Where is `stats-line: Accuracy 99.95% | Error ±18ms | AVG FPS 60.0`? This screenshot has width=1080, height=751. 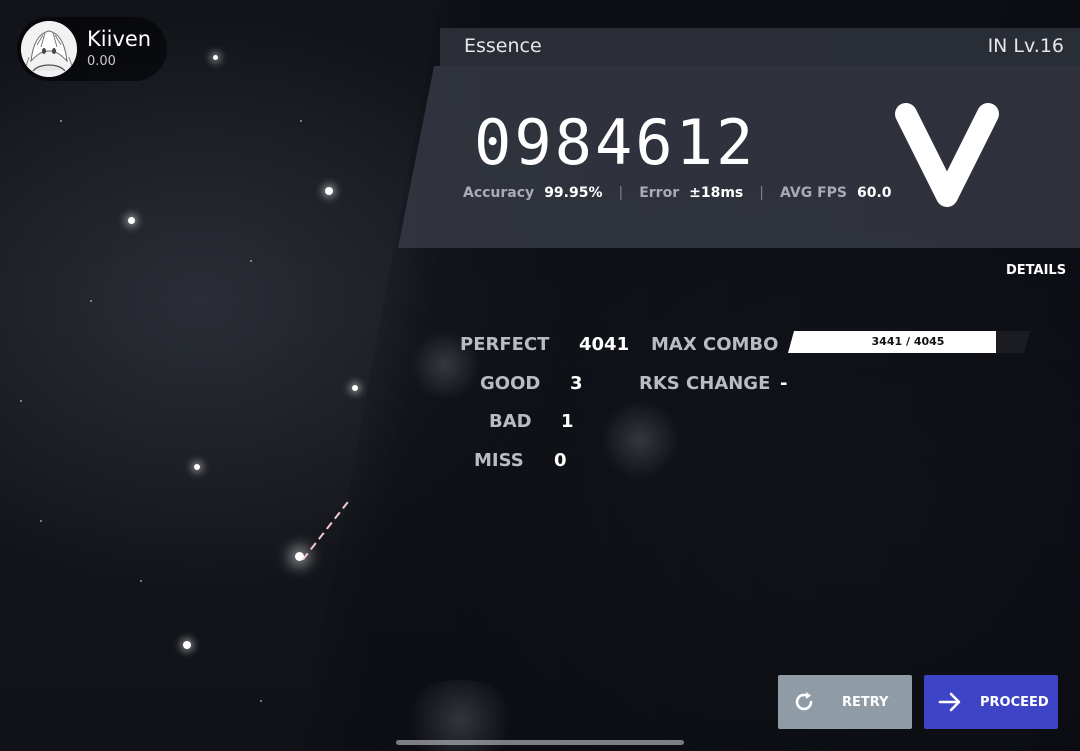
stats-line: Accuracy 99.95% | Error ±18ms | AVG FPS 60.0 is located at coordinates (677, 193).